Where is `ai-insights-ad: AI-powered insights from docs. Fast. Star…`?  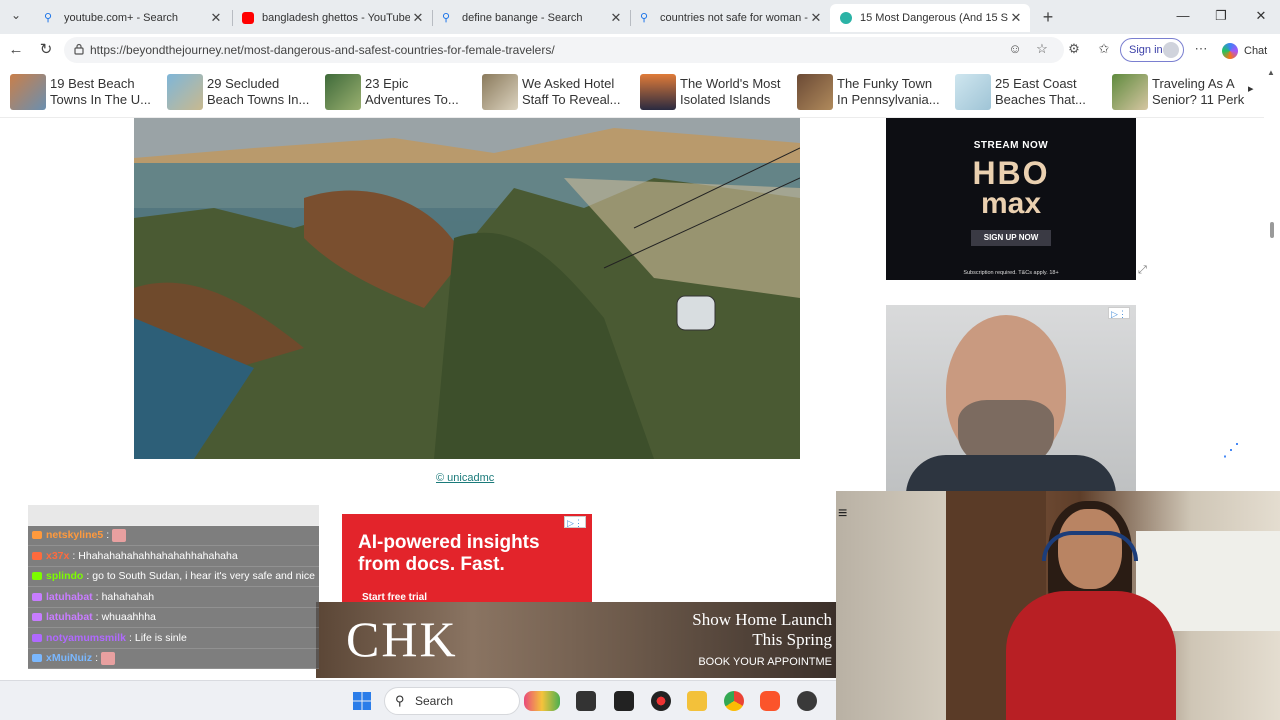
ai-insights-ad: AI-powered insights from docs. Fast. Star… is located at coordinates (467, 558).